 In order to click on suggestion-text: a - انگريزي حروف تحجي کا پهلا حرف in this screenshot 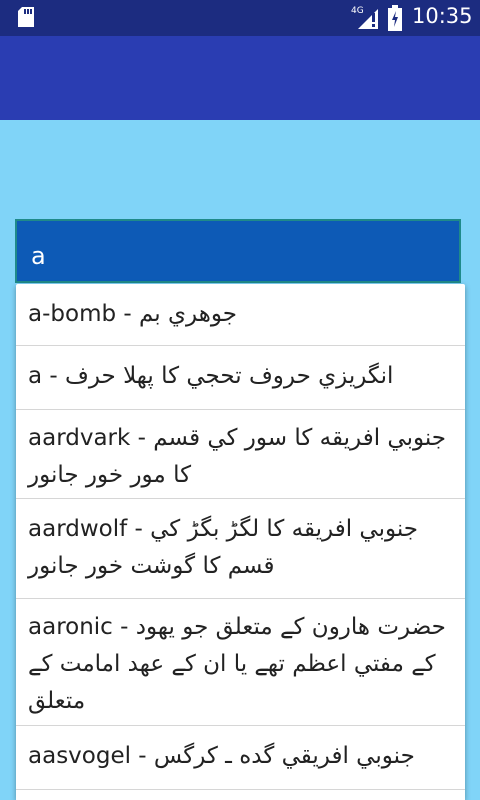, I will do `click(211, 376)`.